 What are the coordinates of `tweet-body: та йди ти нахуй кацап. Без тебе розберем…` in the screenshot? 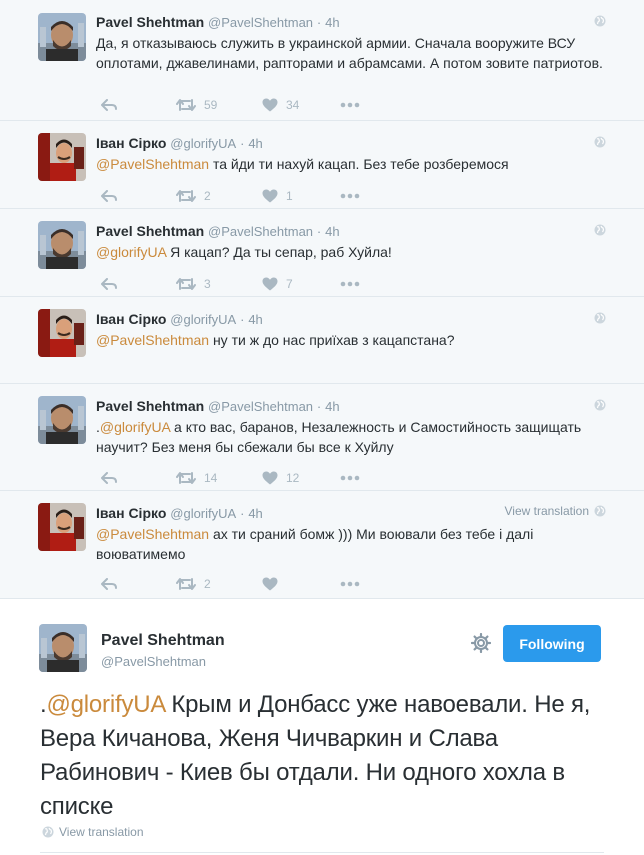 It's located at (359, 164).